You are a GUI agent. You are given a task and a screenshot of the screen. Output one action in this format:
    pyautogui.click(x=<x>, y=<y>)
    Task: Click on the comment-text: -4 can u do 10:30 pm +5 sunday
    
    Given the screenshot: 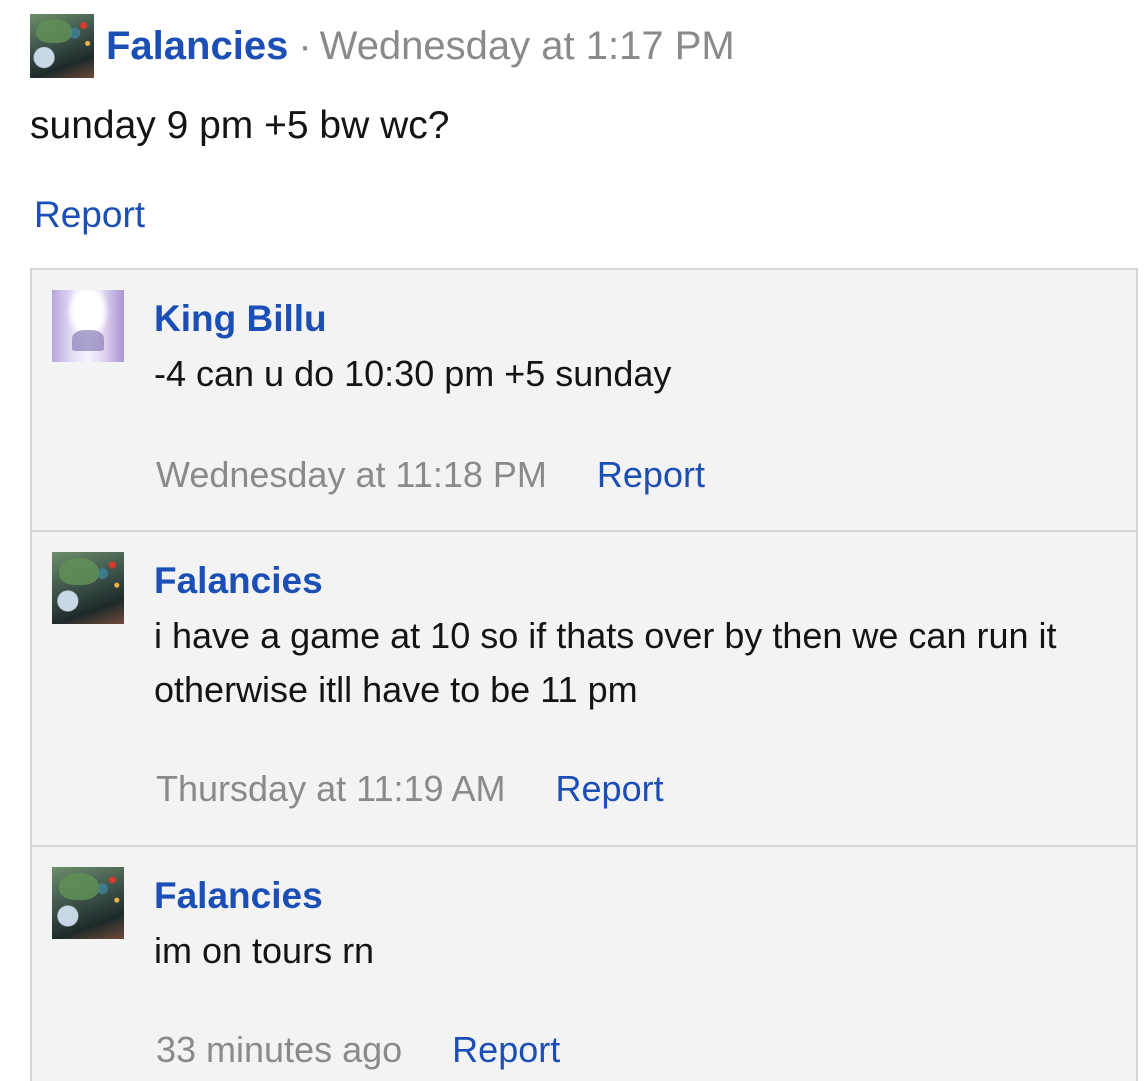 What is the action you would take?
    pyautogui.click(x=413, y=373)
    